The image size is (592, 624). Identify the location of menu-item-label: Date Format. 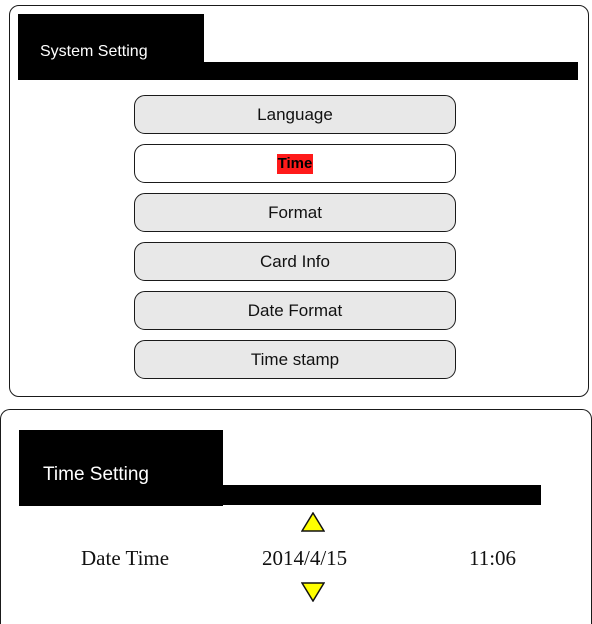
(295, 310).